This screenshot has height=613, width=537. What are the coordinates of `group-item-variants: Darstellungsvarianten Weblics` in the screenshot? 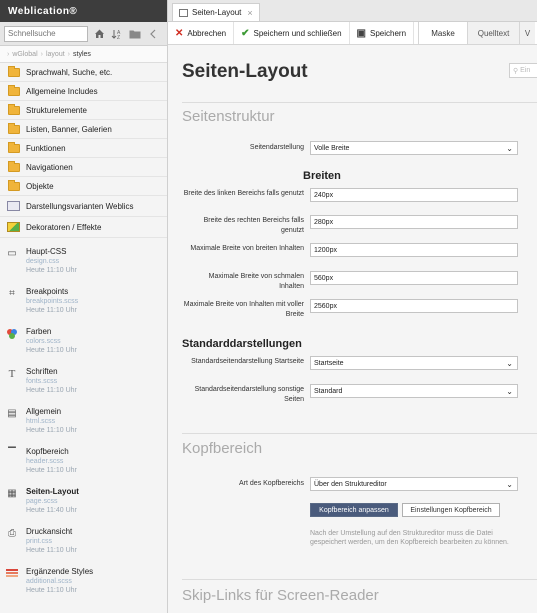 It's located at (83, 206).